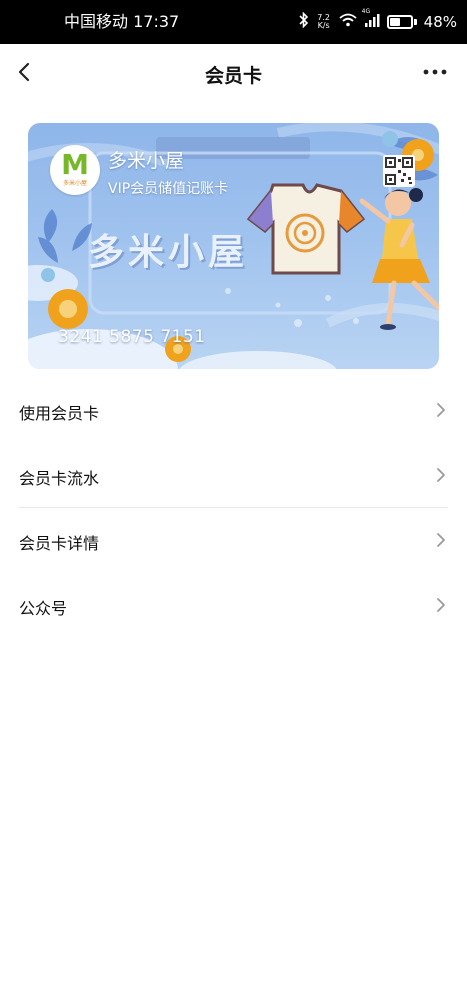 This screenshot has height=1000, width=467. I want to click on qr-code-icon, so click(399, 171).